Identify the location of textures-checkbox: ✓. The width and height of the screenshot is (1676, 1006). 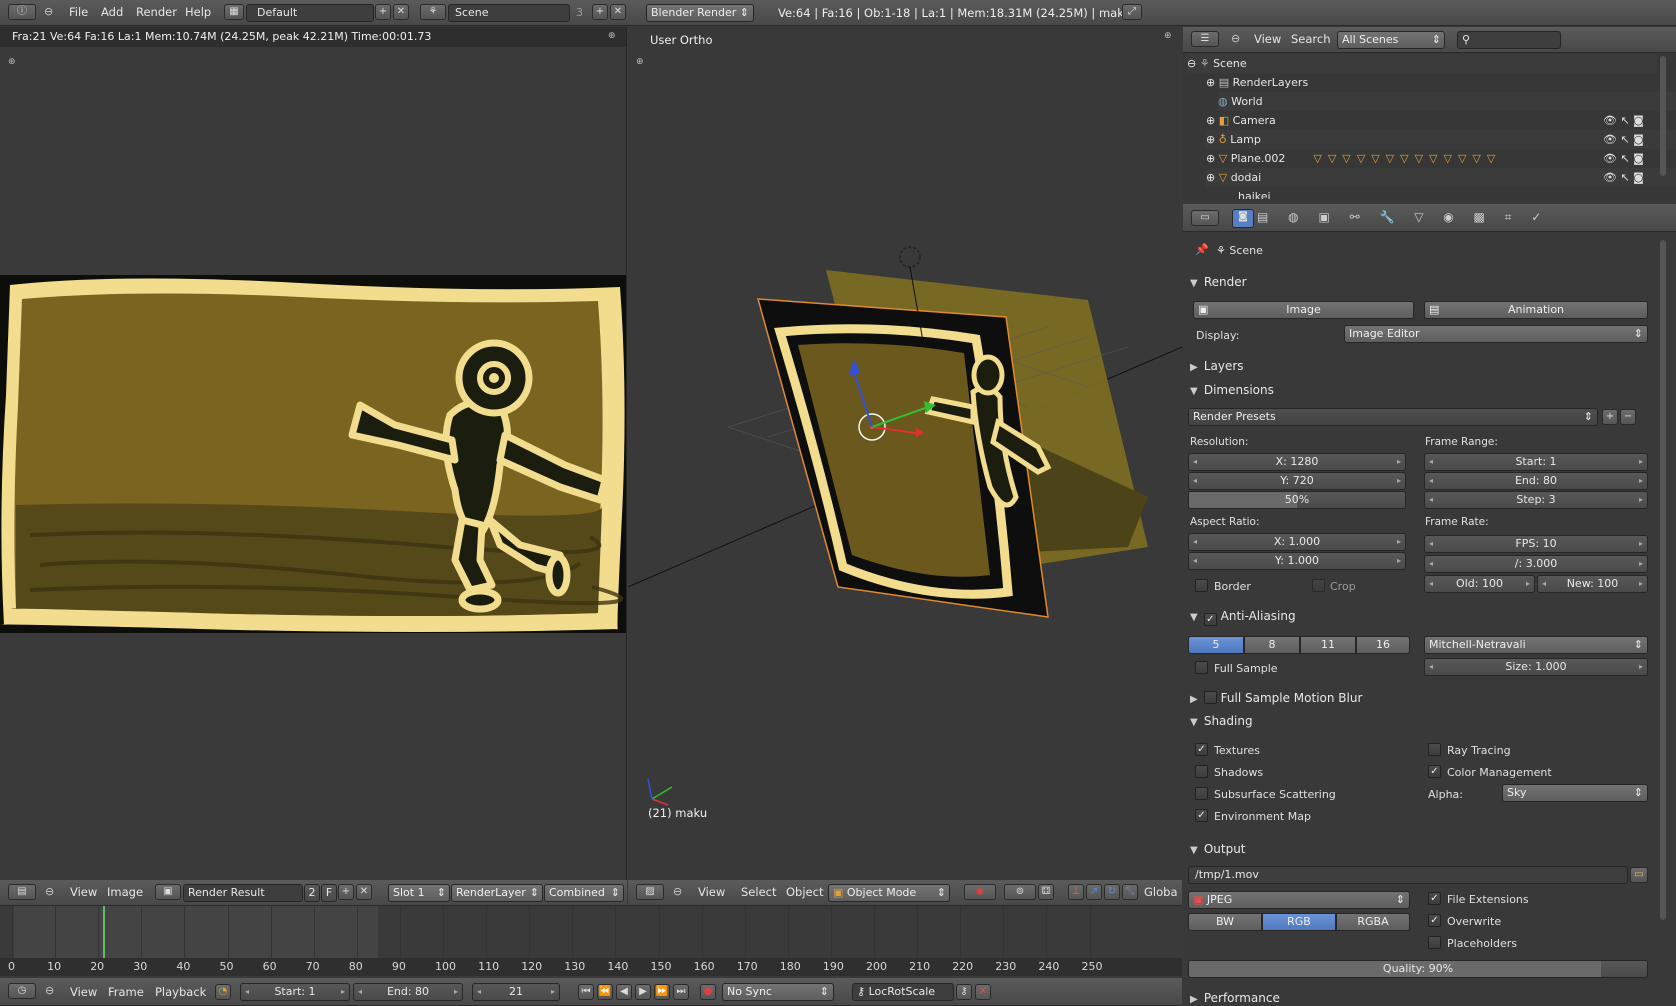
(1201, 749).